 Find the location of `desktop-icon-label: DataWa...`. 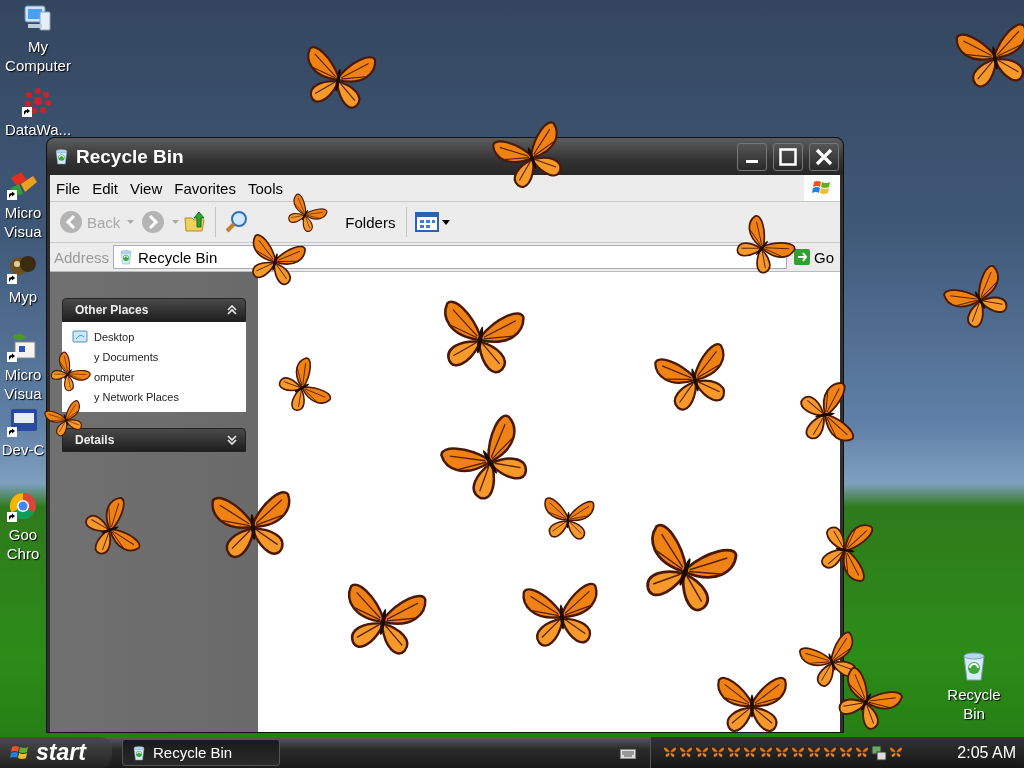

desktop-icon-label: DataWa... is located at coordinates (38, 129).